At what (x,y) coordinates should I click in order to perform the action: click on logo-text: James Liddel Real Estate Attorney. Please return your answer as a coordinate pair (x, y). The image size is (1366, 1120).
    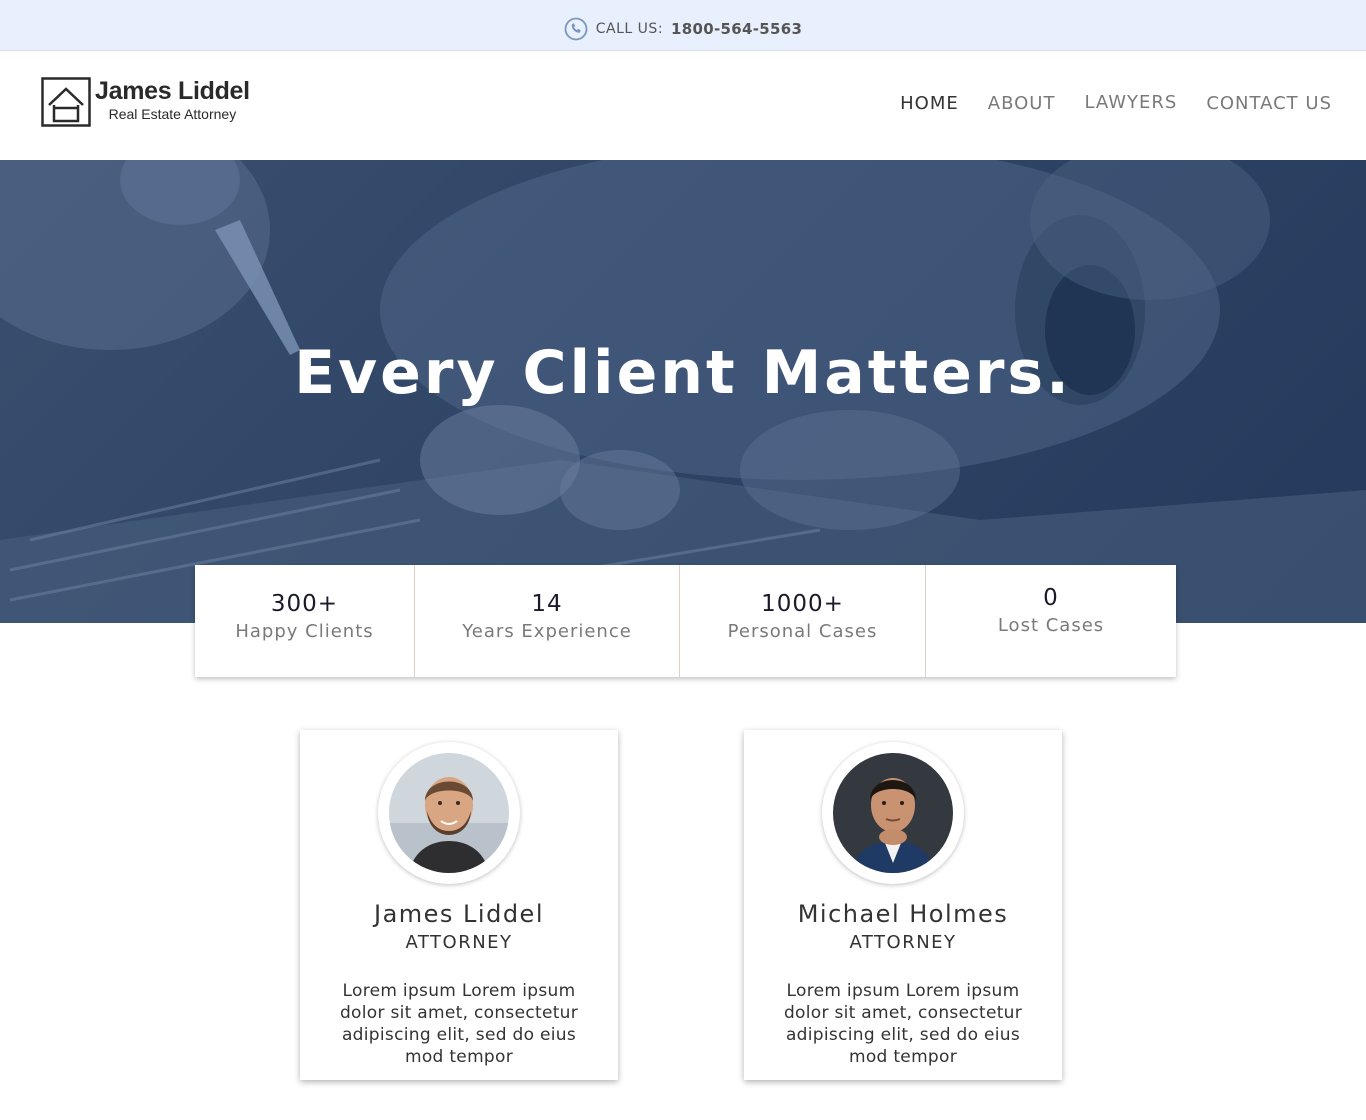
    Looking at the image, I should click on (172, 100).